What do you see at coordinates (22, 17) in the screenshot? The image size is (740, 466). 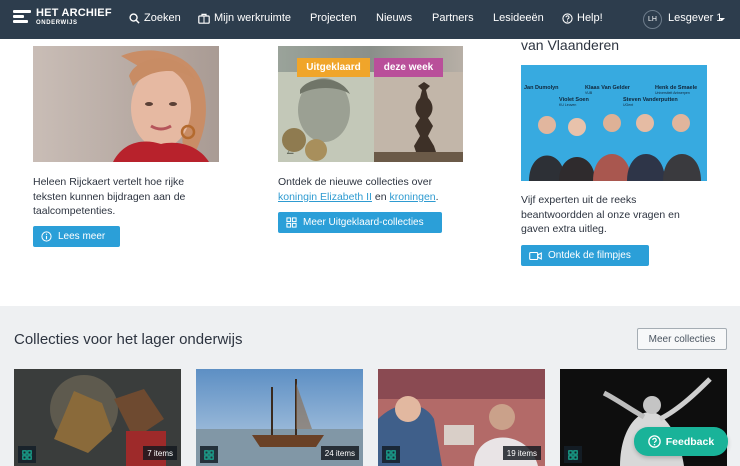 I see `logo-icon` at bounding box center [22, 17].